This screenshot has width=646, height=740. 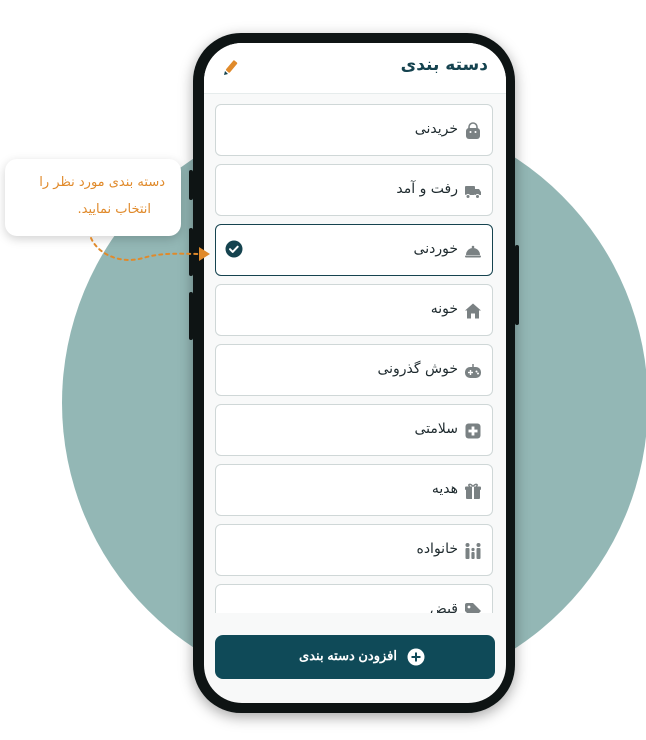 I want to click on add-category-button: افزودن دسته بندی, so click(x=355, y=657).